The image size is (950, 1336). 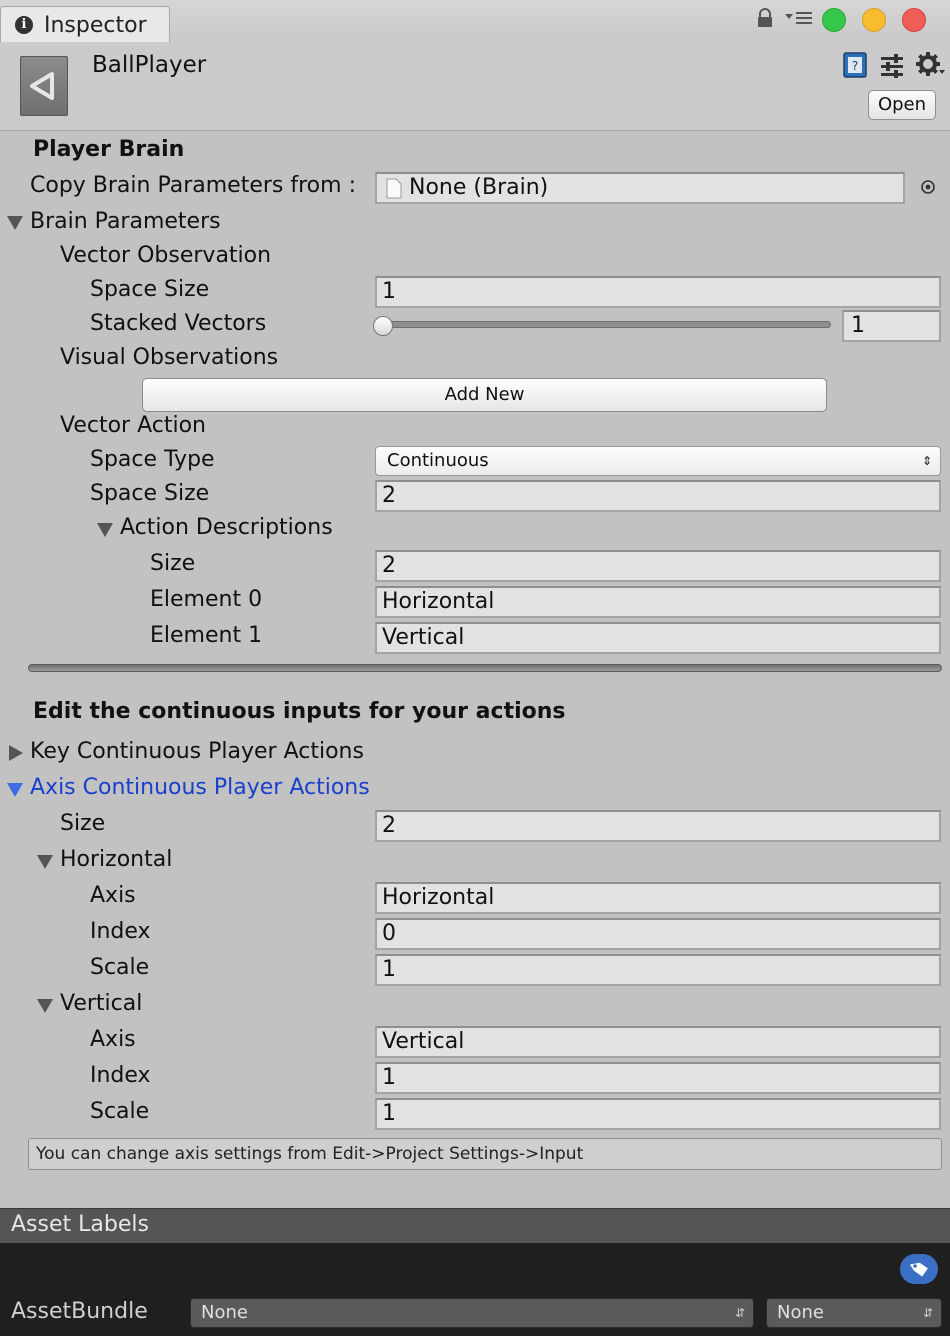 I want to click on space-type-value: Continuous, so click(x=438, y=460).